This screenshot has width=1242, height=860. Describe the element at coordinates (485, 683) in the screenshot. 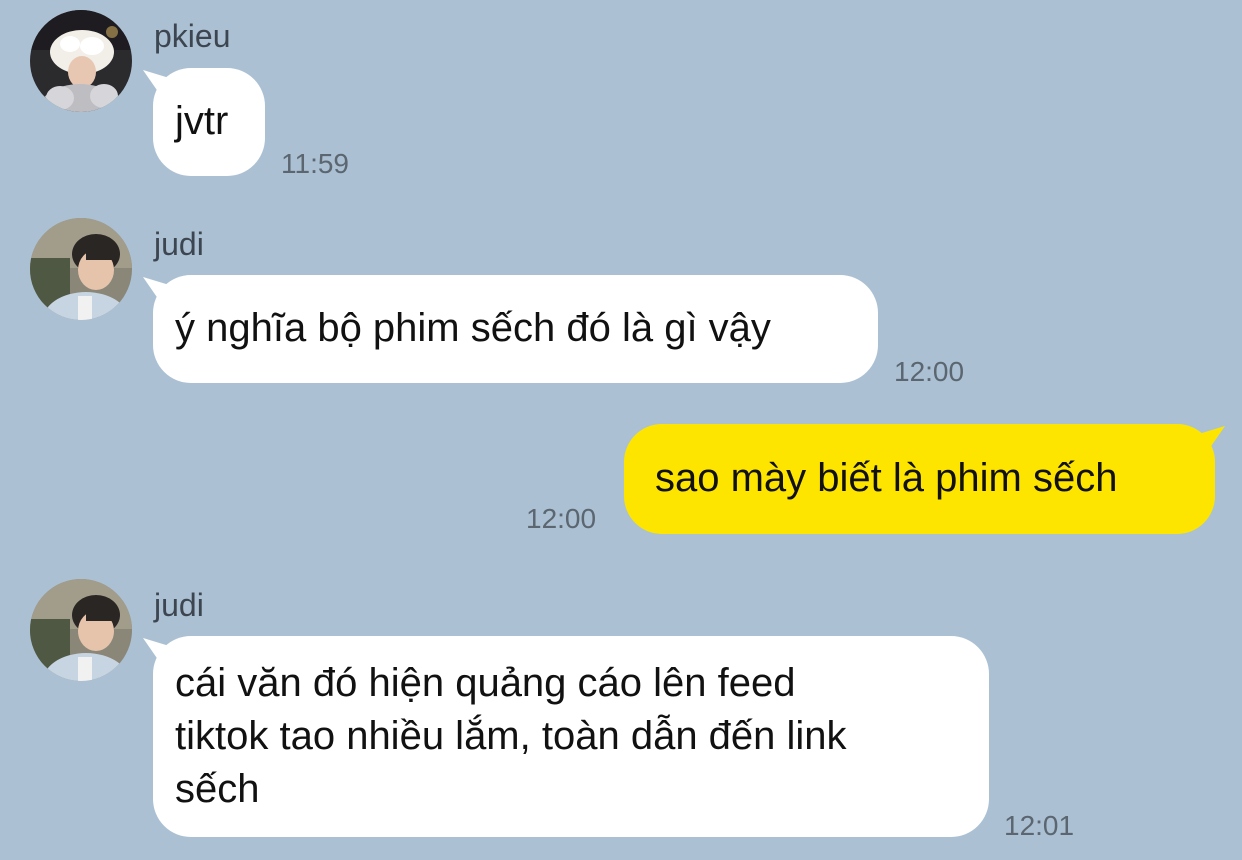

I see `message-text-line: cái văn đó hiện quảng cáo lên feed` at that location.